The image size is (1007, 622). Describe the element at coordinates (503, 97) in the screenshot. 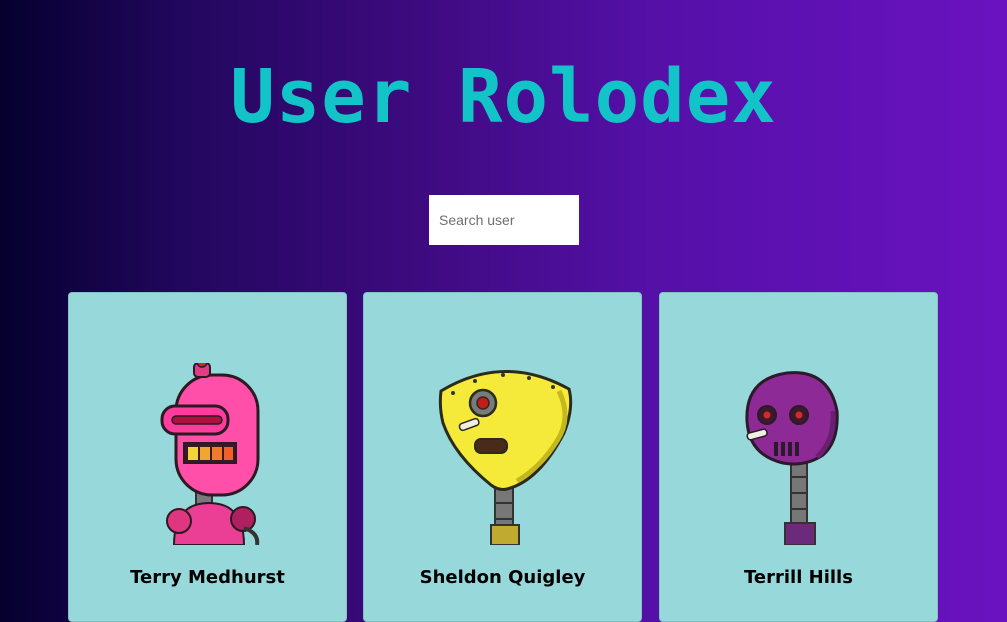

I see `page-title: User Rolodex` at that location.